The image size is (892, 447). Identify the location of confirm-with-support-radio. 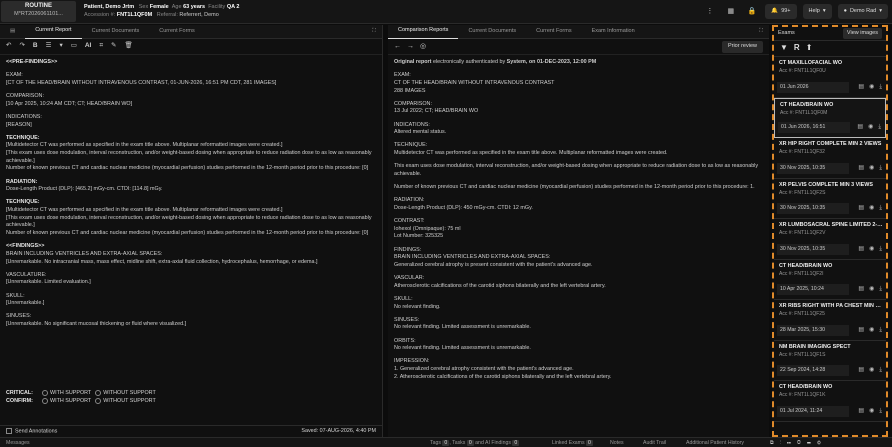
(45, 400).